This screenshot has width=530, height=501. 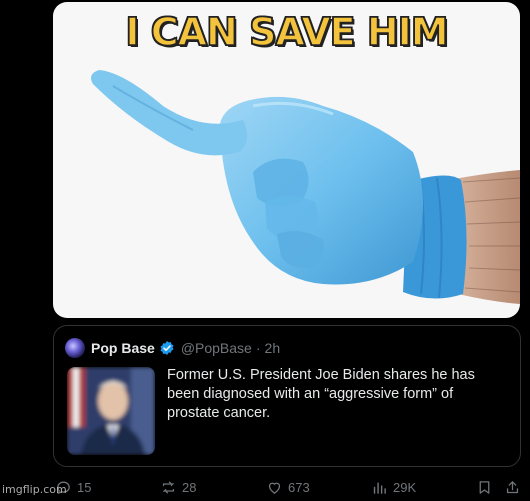 What do you see at coordinates (189, 487) in the screenshot?
I see `repost-count: 28` at bounding box center [189, 487].